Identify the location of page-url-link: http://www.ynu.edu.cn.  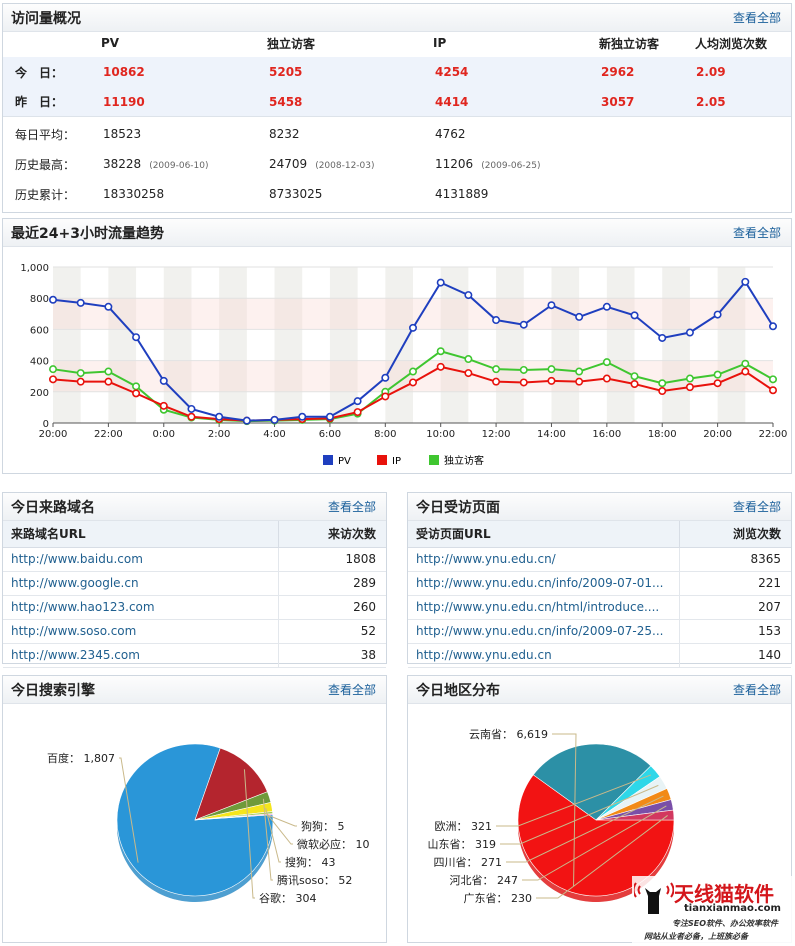
(544, 655).